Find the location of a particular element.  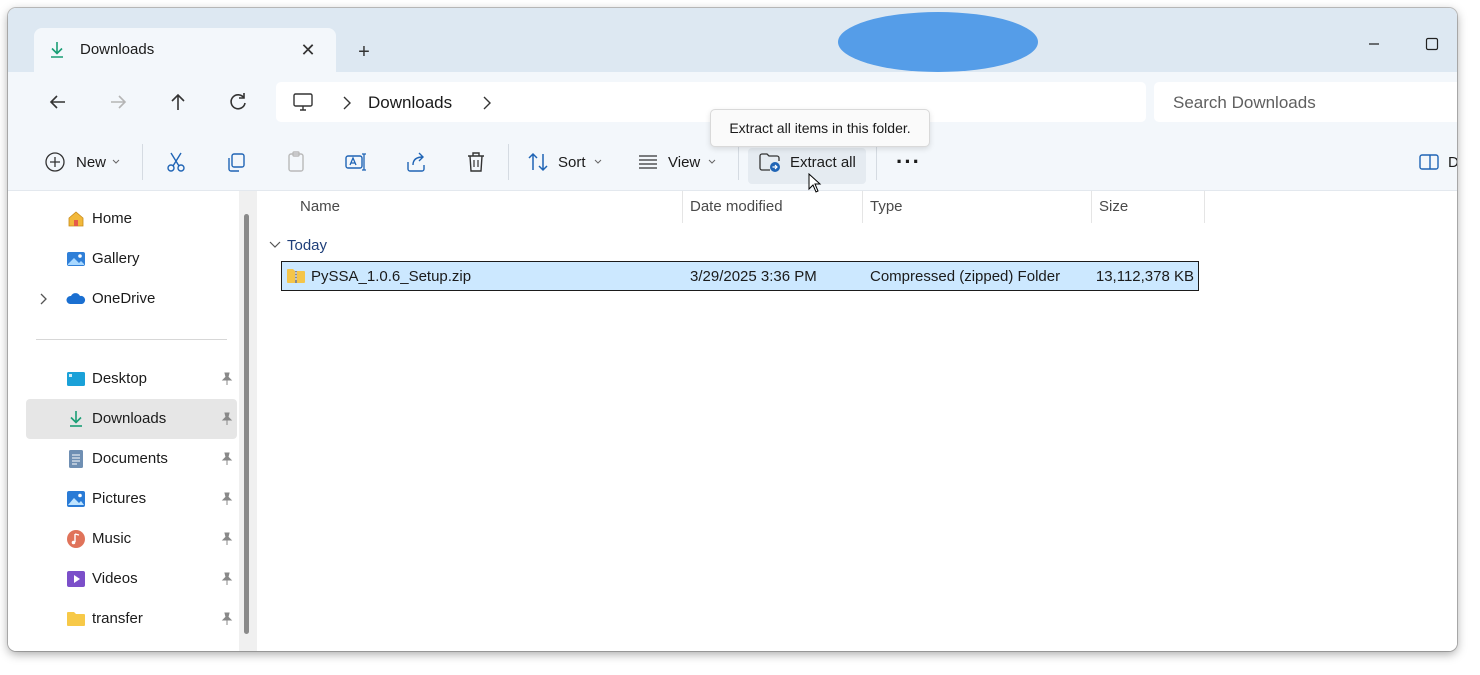

new-tab-button: + is located at coordinates (364, 52).